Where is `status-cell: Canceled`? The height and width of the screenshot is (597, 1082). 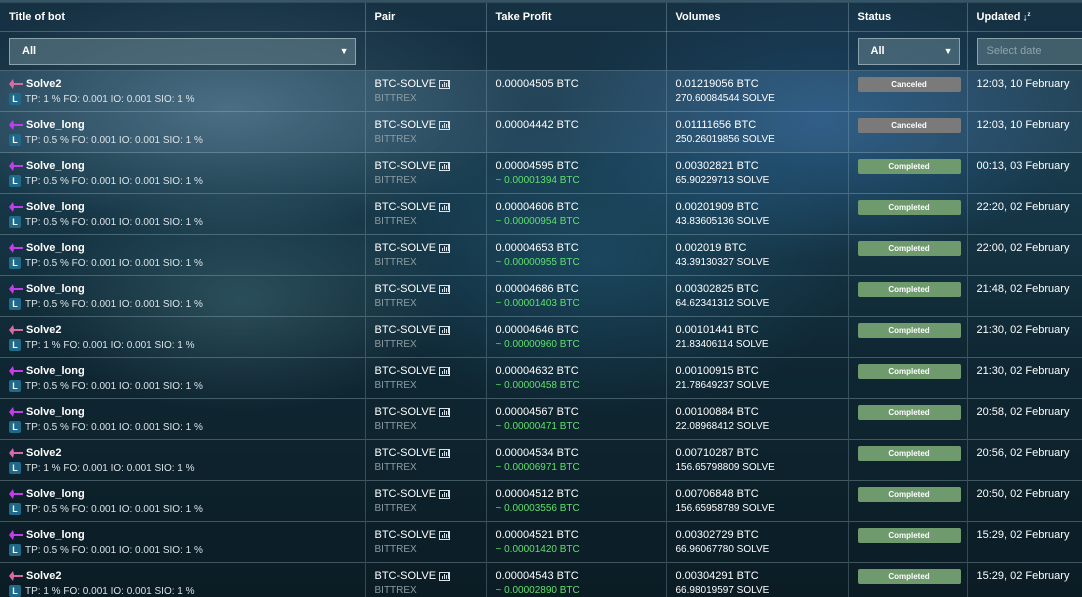
status-cell: Canceled is located at coordinates (908, 91).